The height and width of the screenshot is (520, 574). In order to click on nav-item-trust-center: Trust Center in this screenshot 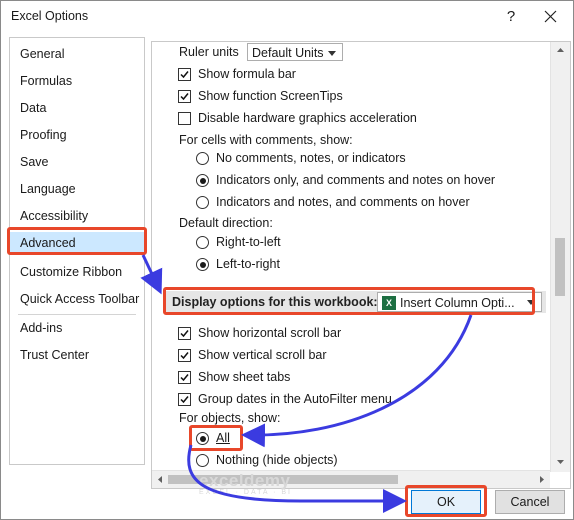, I will do `click(77, 355)`.